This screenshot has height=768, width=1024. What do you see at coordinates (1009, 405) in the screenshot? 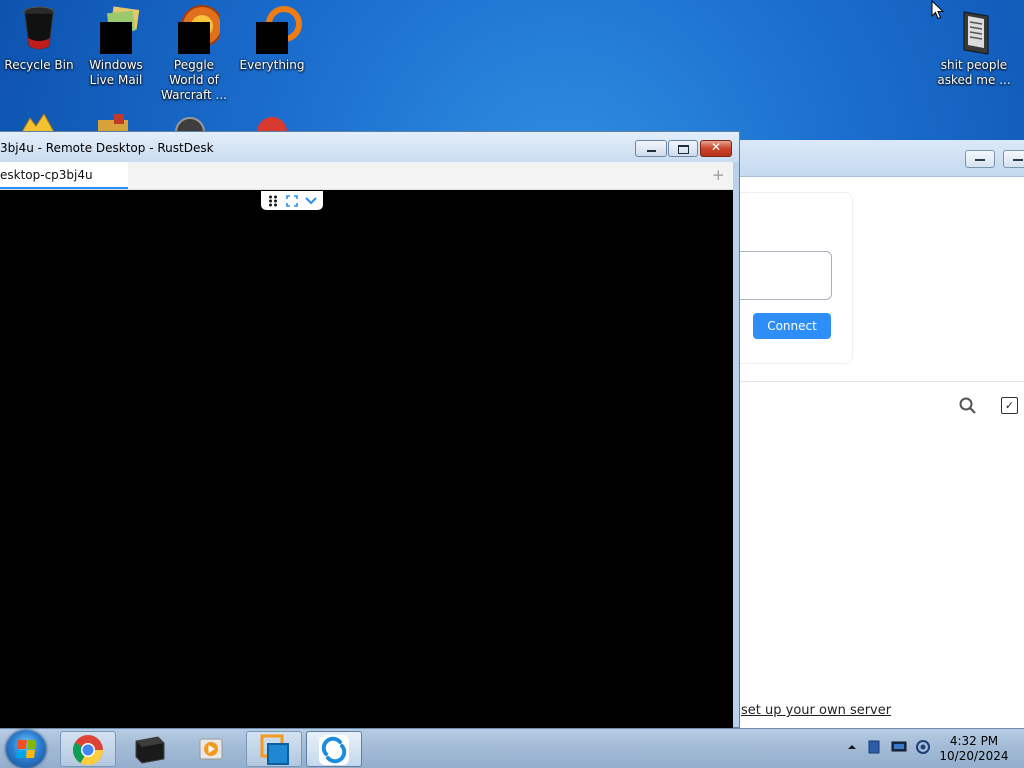
I see `select-checkbox-icon: ✓` at bounding box center [1009, 405].